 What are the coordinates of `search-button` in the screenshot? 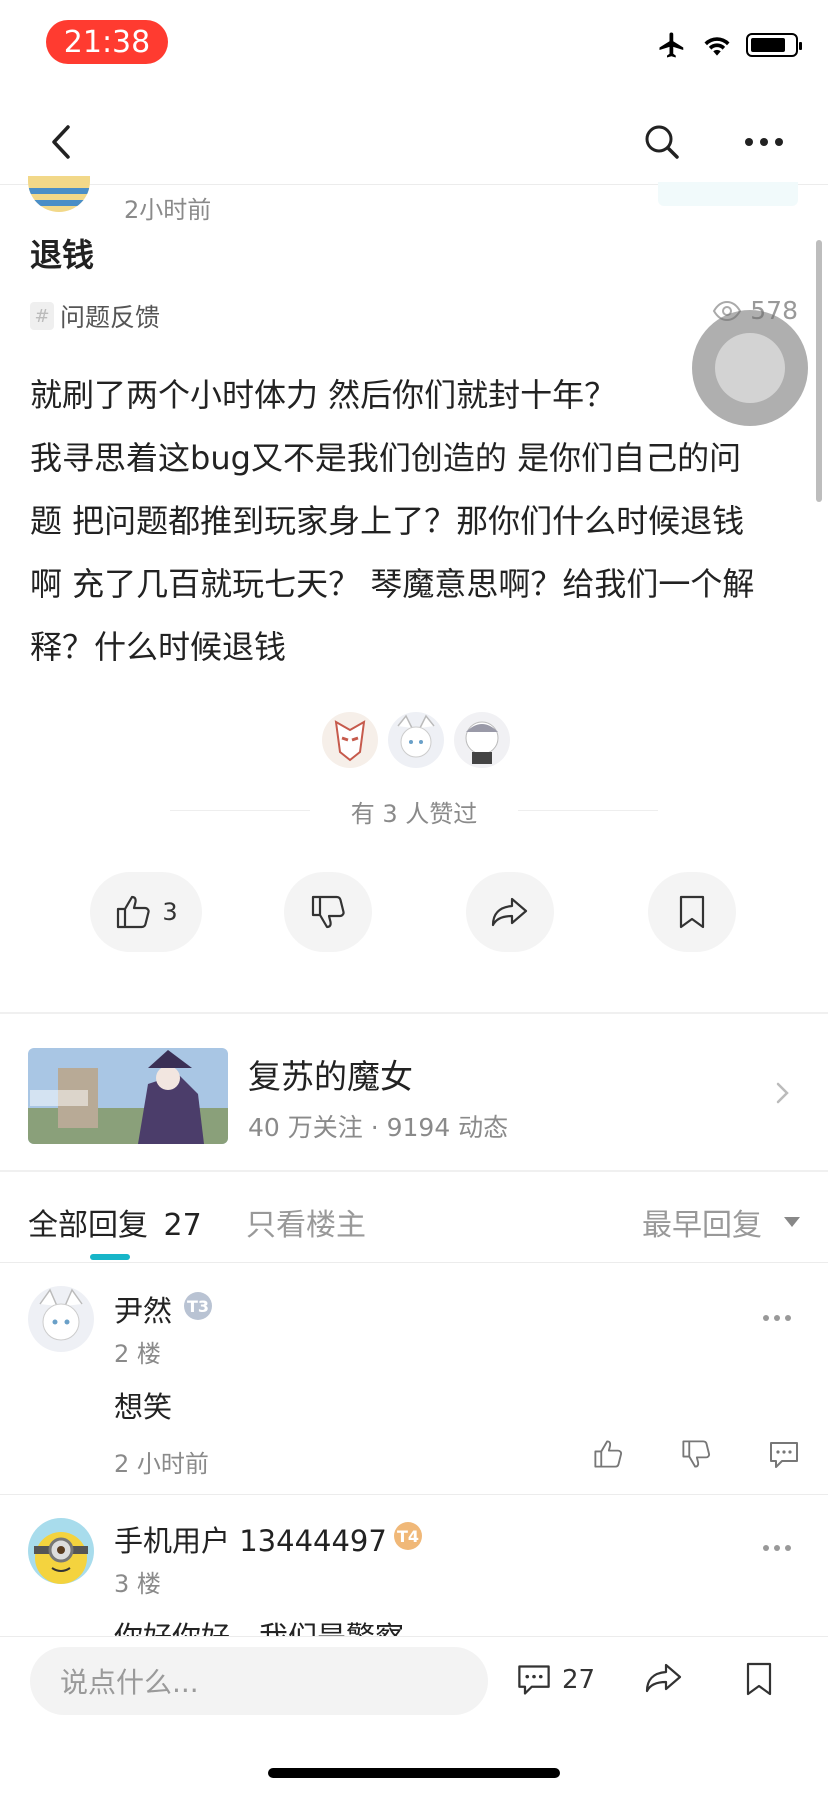 It's located at (662, 142).